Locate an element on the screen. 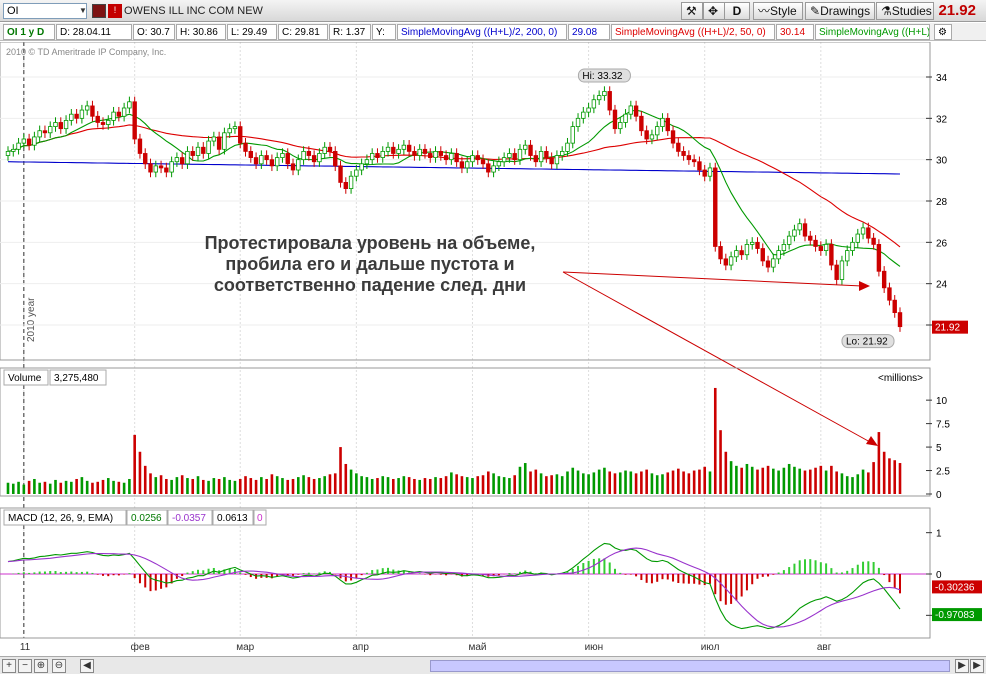  studies-button: ⚗Studies is located at coordinates (905, 11).